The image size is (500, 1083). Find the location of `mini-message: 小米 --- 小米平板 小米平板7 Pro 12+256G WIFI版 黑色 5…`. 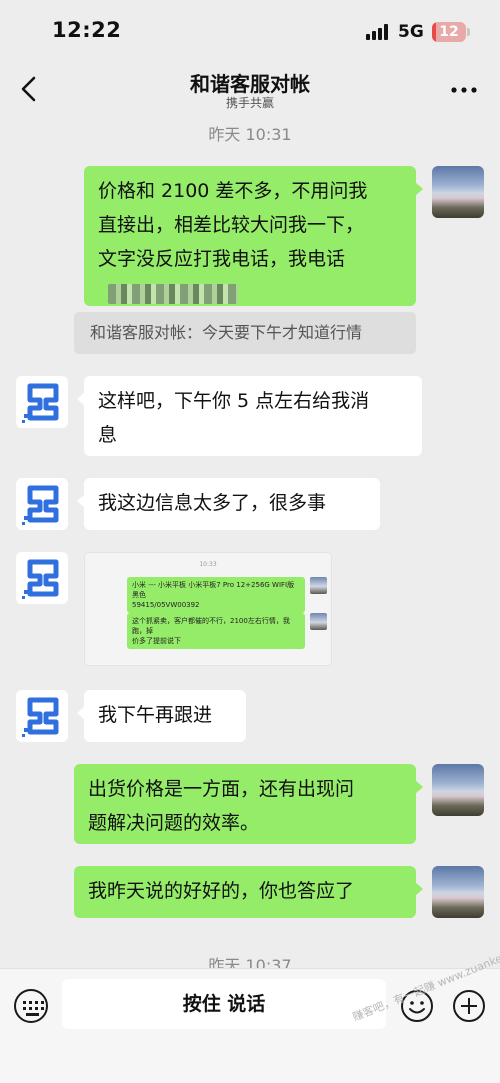

mini-message: 小米 --- 小米平板 小米平板7 Pro 12+256G WIFI版 黑色 5… is located at coordinates (216, 595).